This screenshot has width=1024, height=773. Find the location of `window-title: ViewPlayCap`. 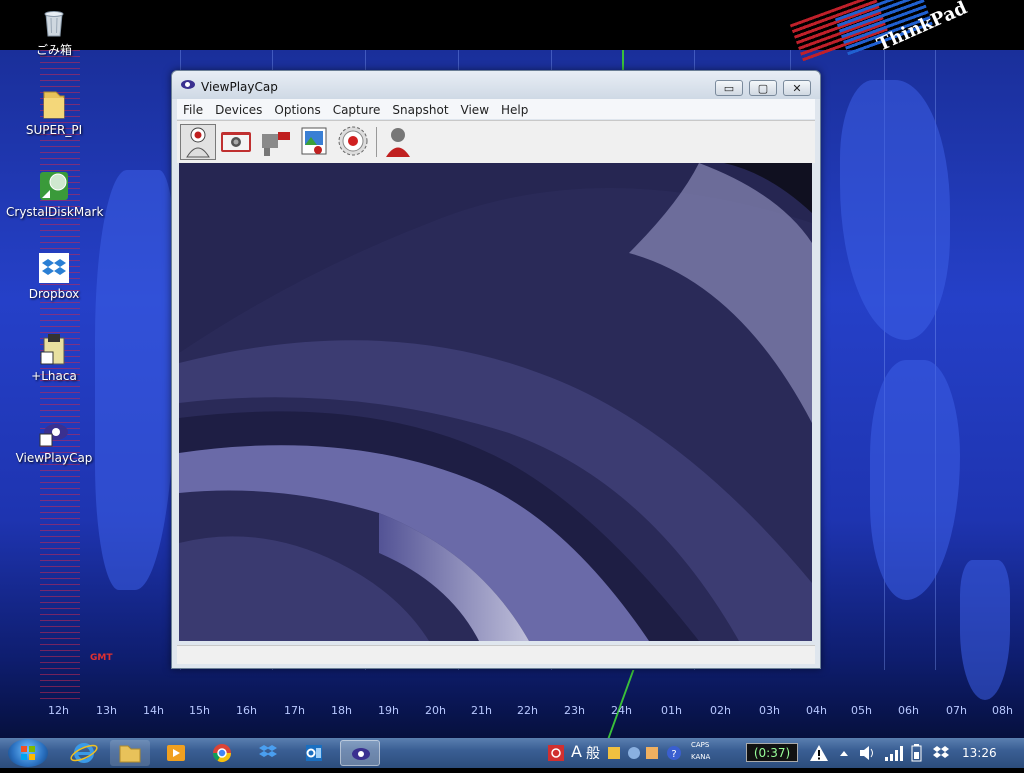

window-title: ViewPlayCap is located at coordinates (239, 87).